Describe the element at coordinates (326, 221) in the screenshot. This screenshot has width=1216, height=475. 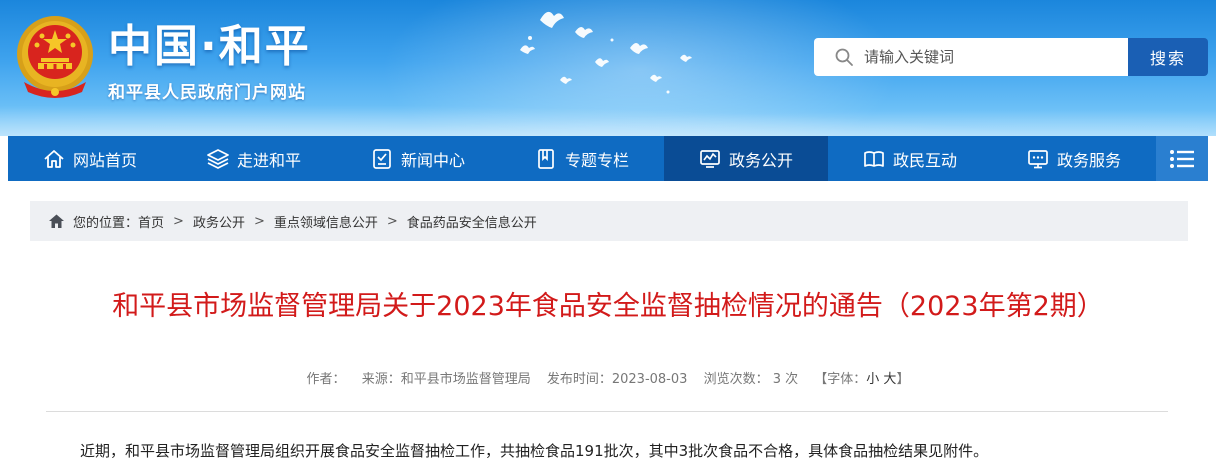
I see `breadcrumb-key-areas-link: 重点领域信息公开` at that location.